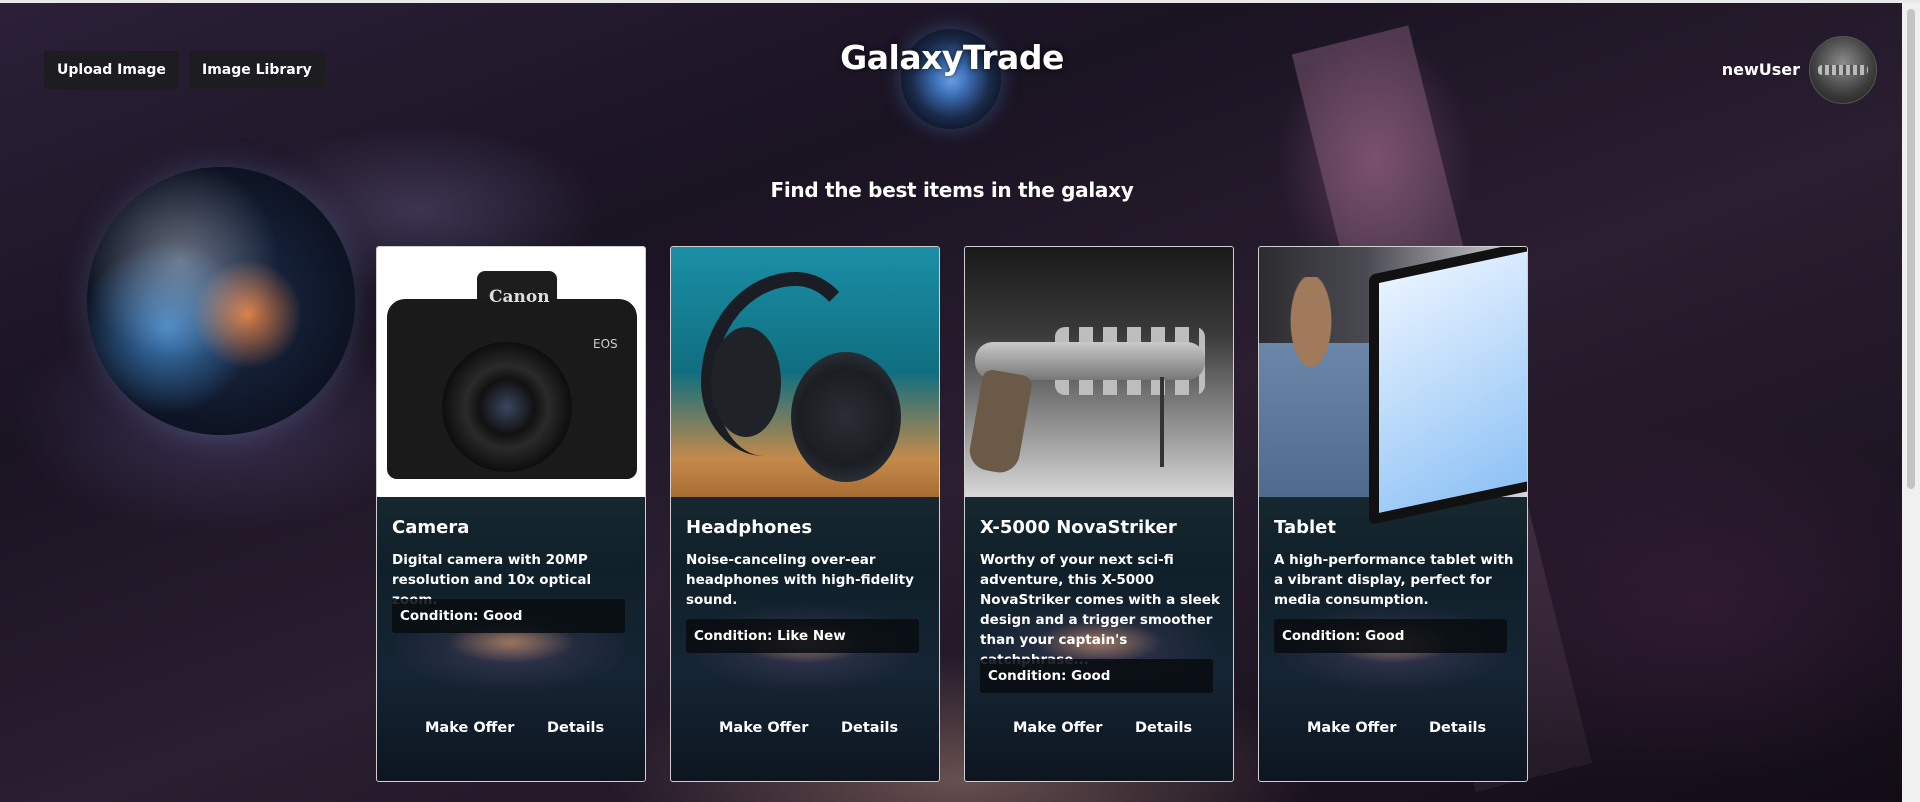  I want to click on avatar-blaster-icon, so click(1843, 70).